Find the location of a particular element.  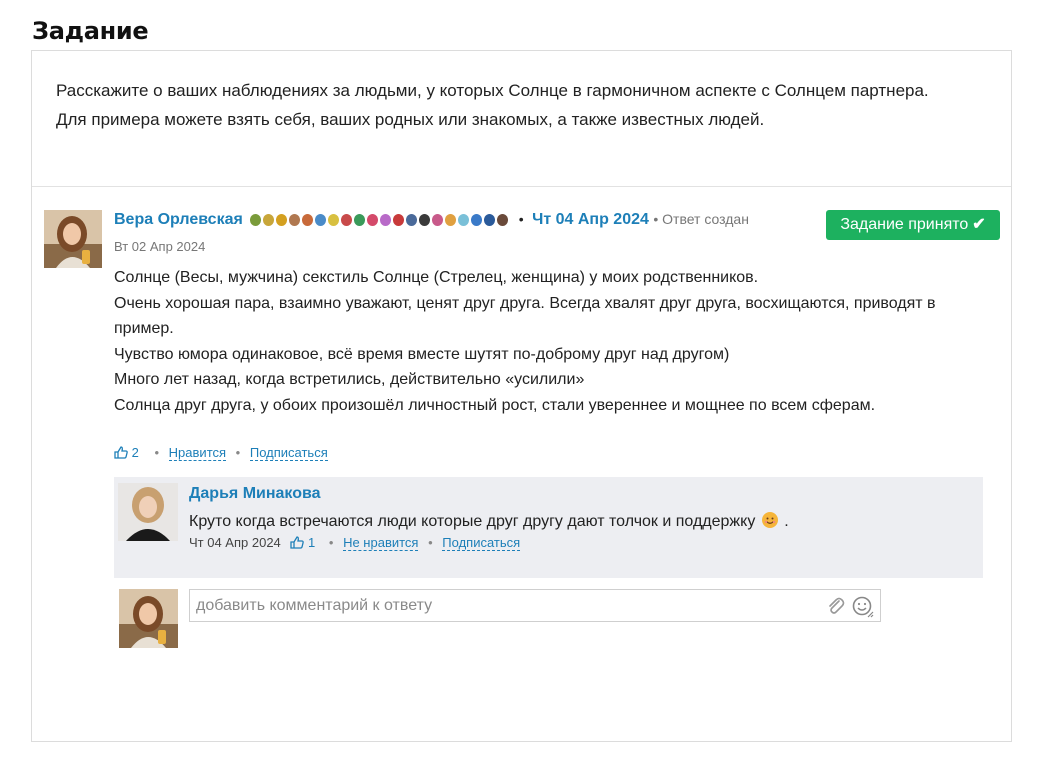

emoji-picker-icon is located at coordinates (863, 607).